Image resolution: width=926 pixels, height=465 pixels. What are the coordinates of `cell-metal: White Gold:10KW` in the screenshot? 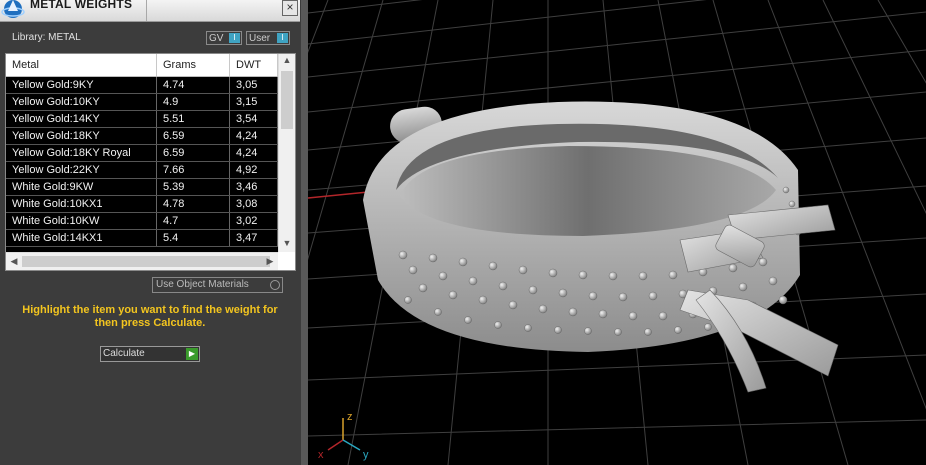 It's located at (81, 221).